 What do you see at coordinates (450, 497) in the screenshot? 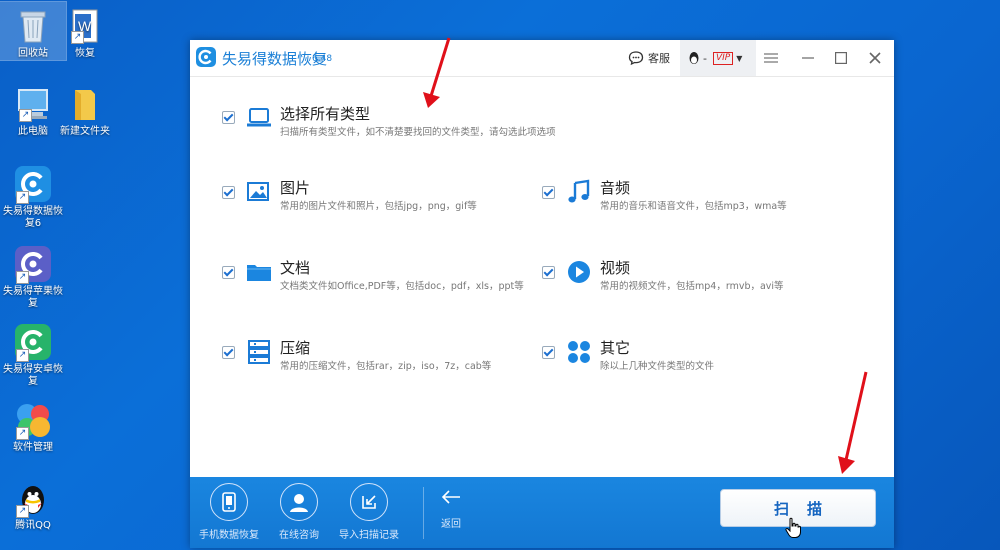
I see `arrow-left-icon` at bounding box center [450, 497].